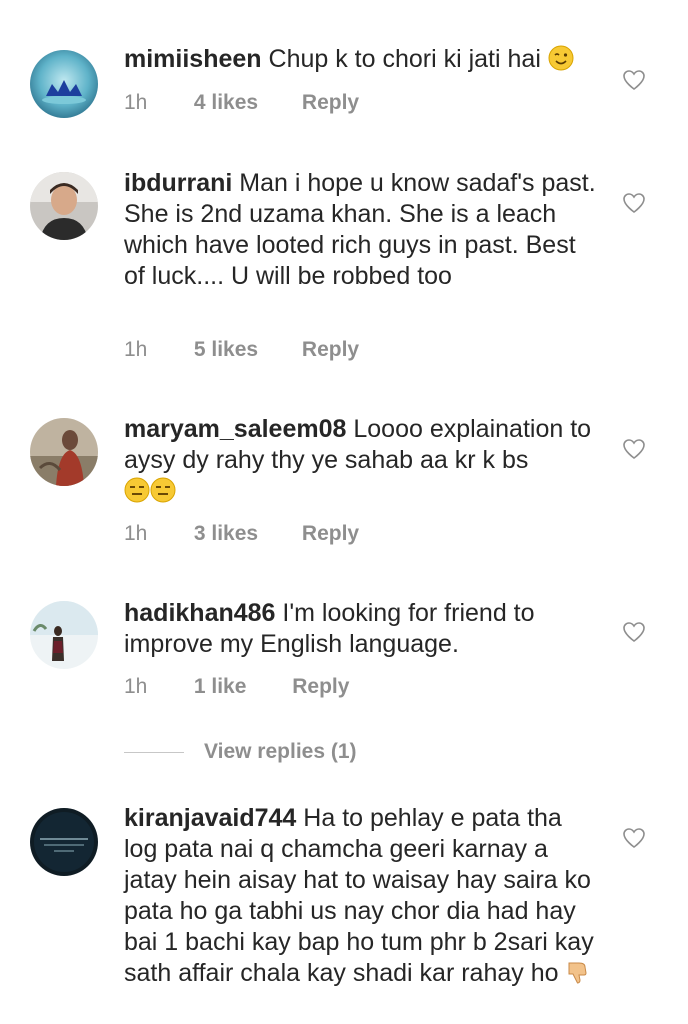 Image resolution: width=688 pixels, height=1024 pixels. Describe the element at coordinates (226, 350) in the screenshot. I see `comment-likes: 5 likes` at that location.